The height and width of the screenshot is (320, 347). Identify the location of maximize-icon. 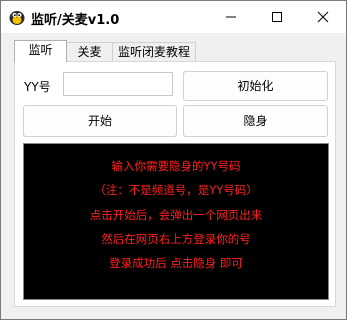
(277, 17).